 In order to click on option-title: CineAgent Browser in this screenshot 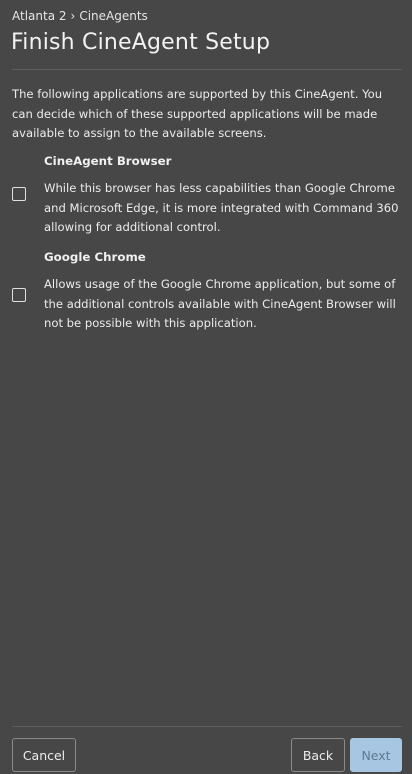, I will do `click(108, 161)`.